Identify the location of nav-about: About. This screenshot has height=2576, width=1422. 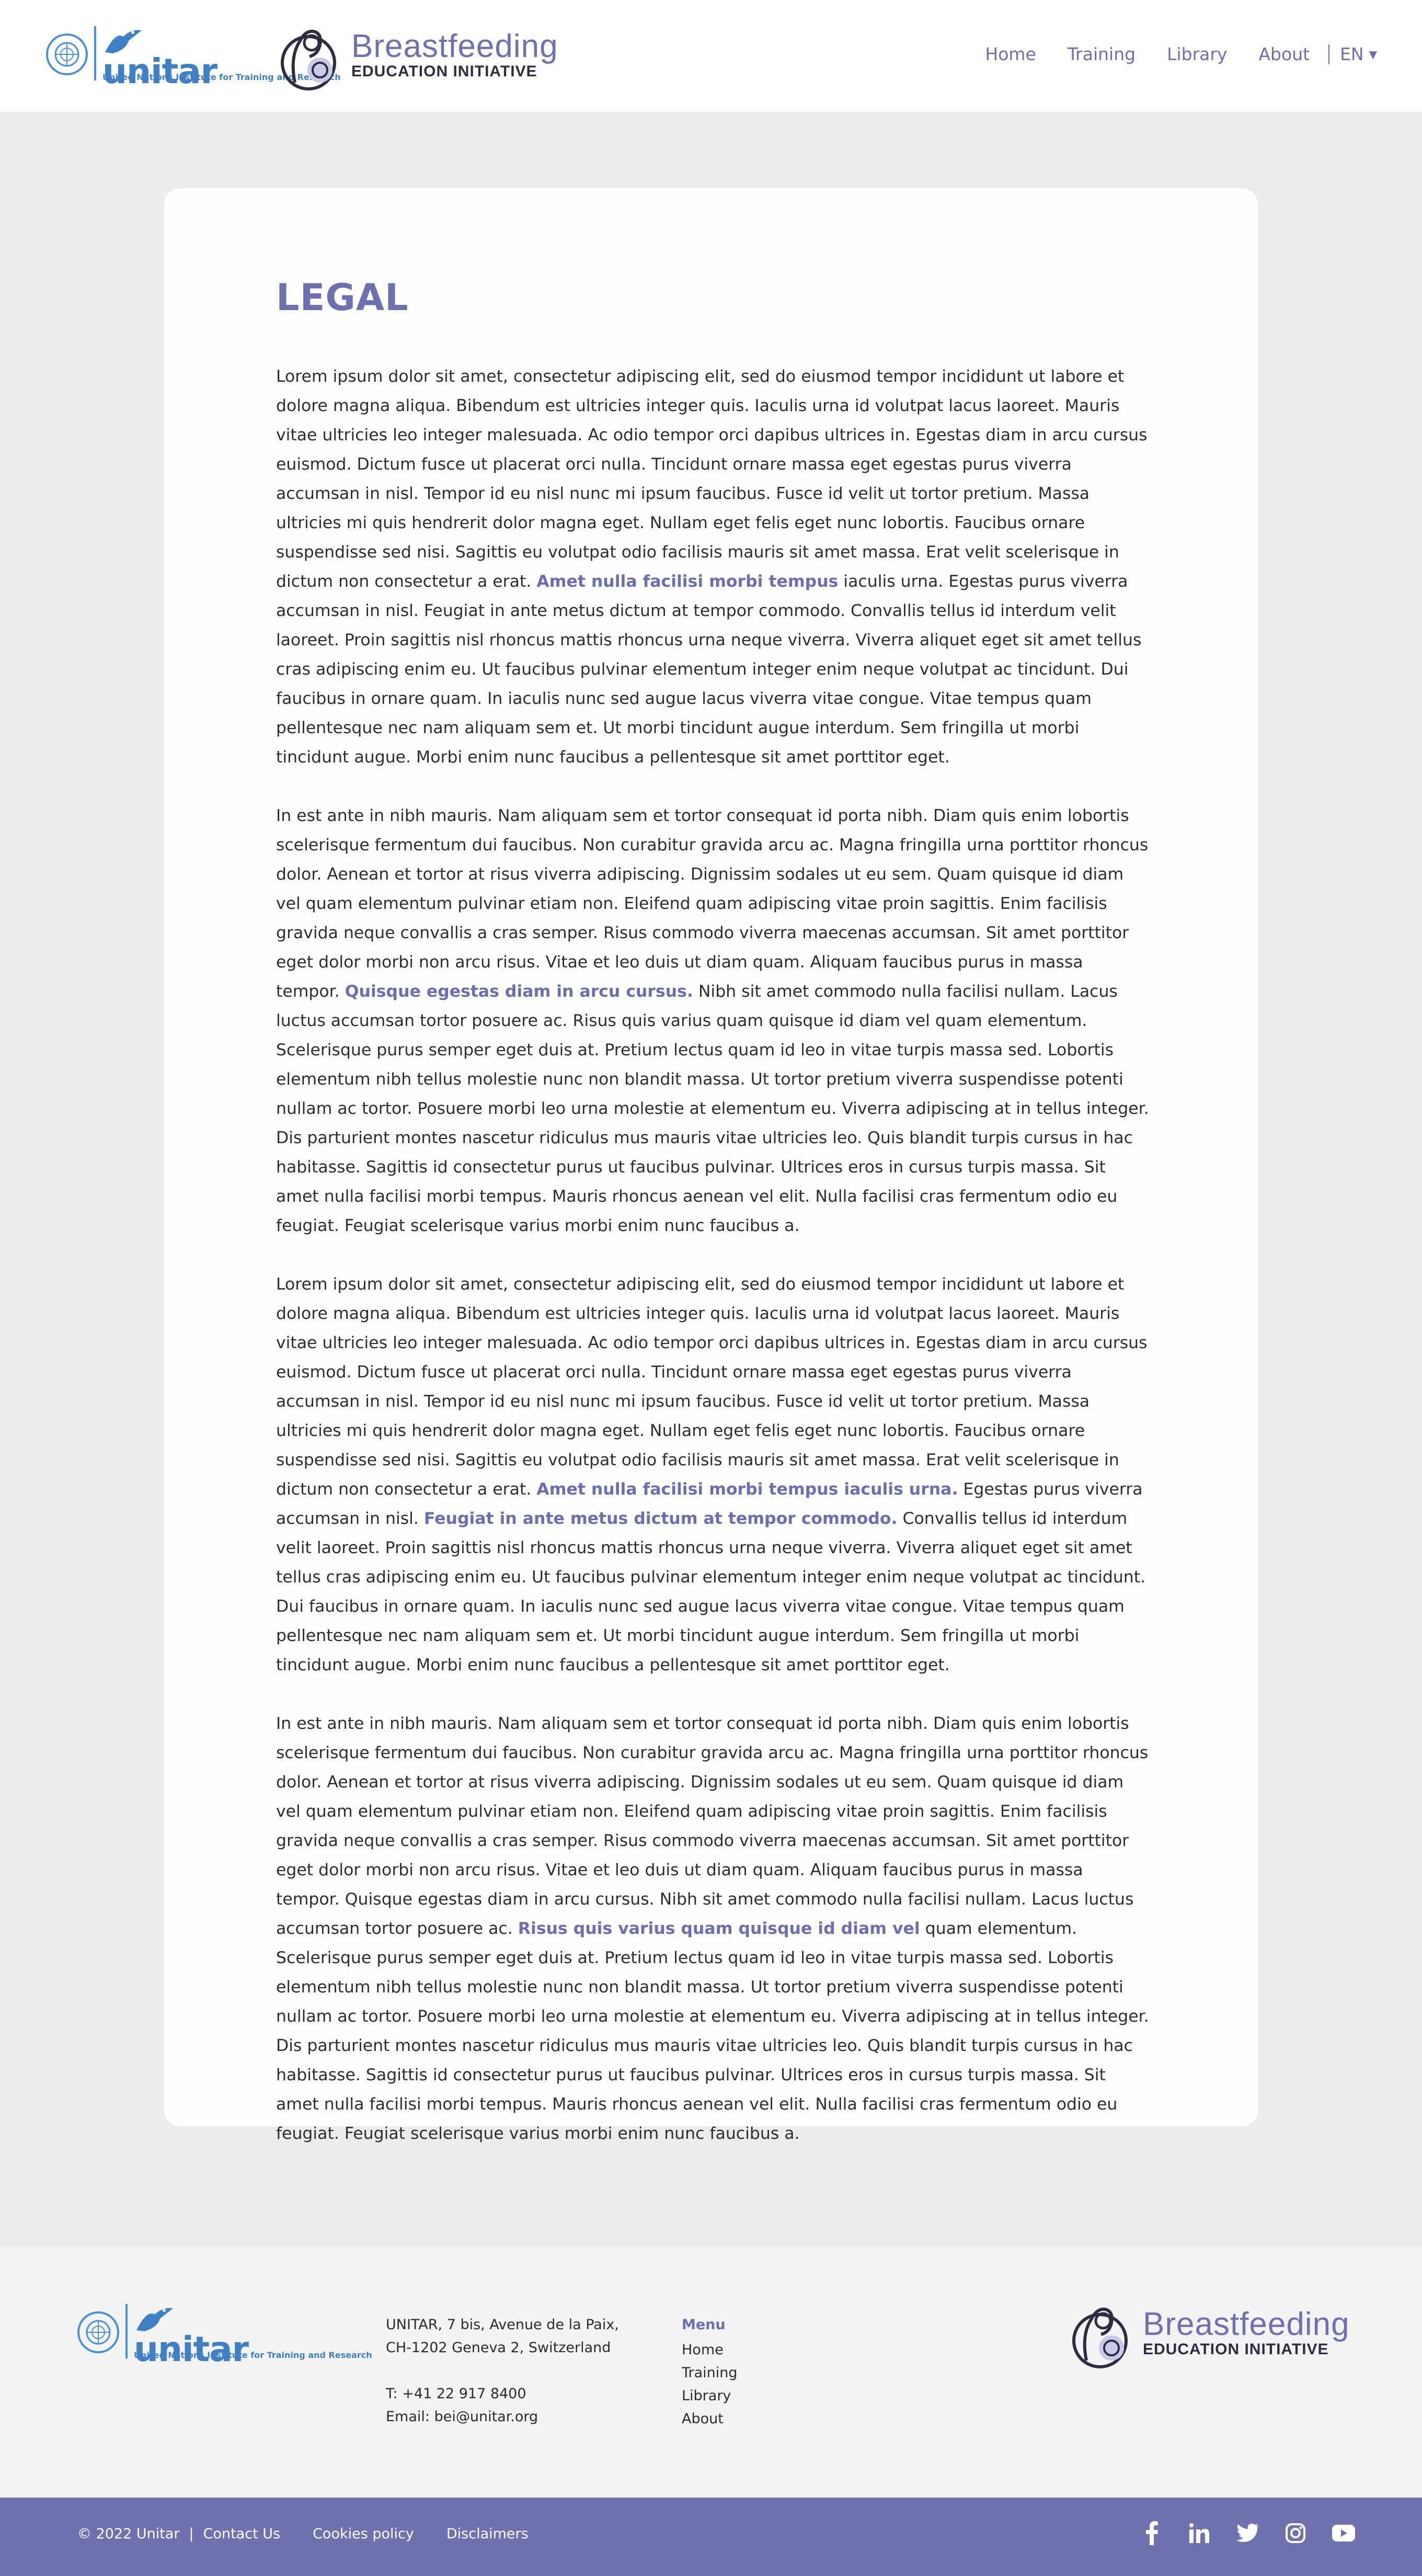
(1284, 54).